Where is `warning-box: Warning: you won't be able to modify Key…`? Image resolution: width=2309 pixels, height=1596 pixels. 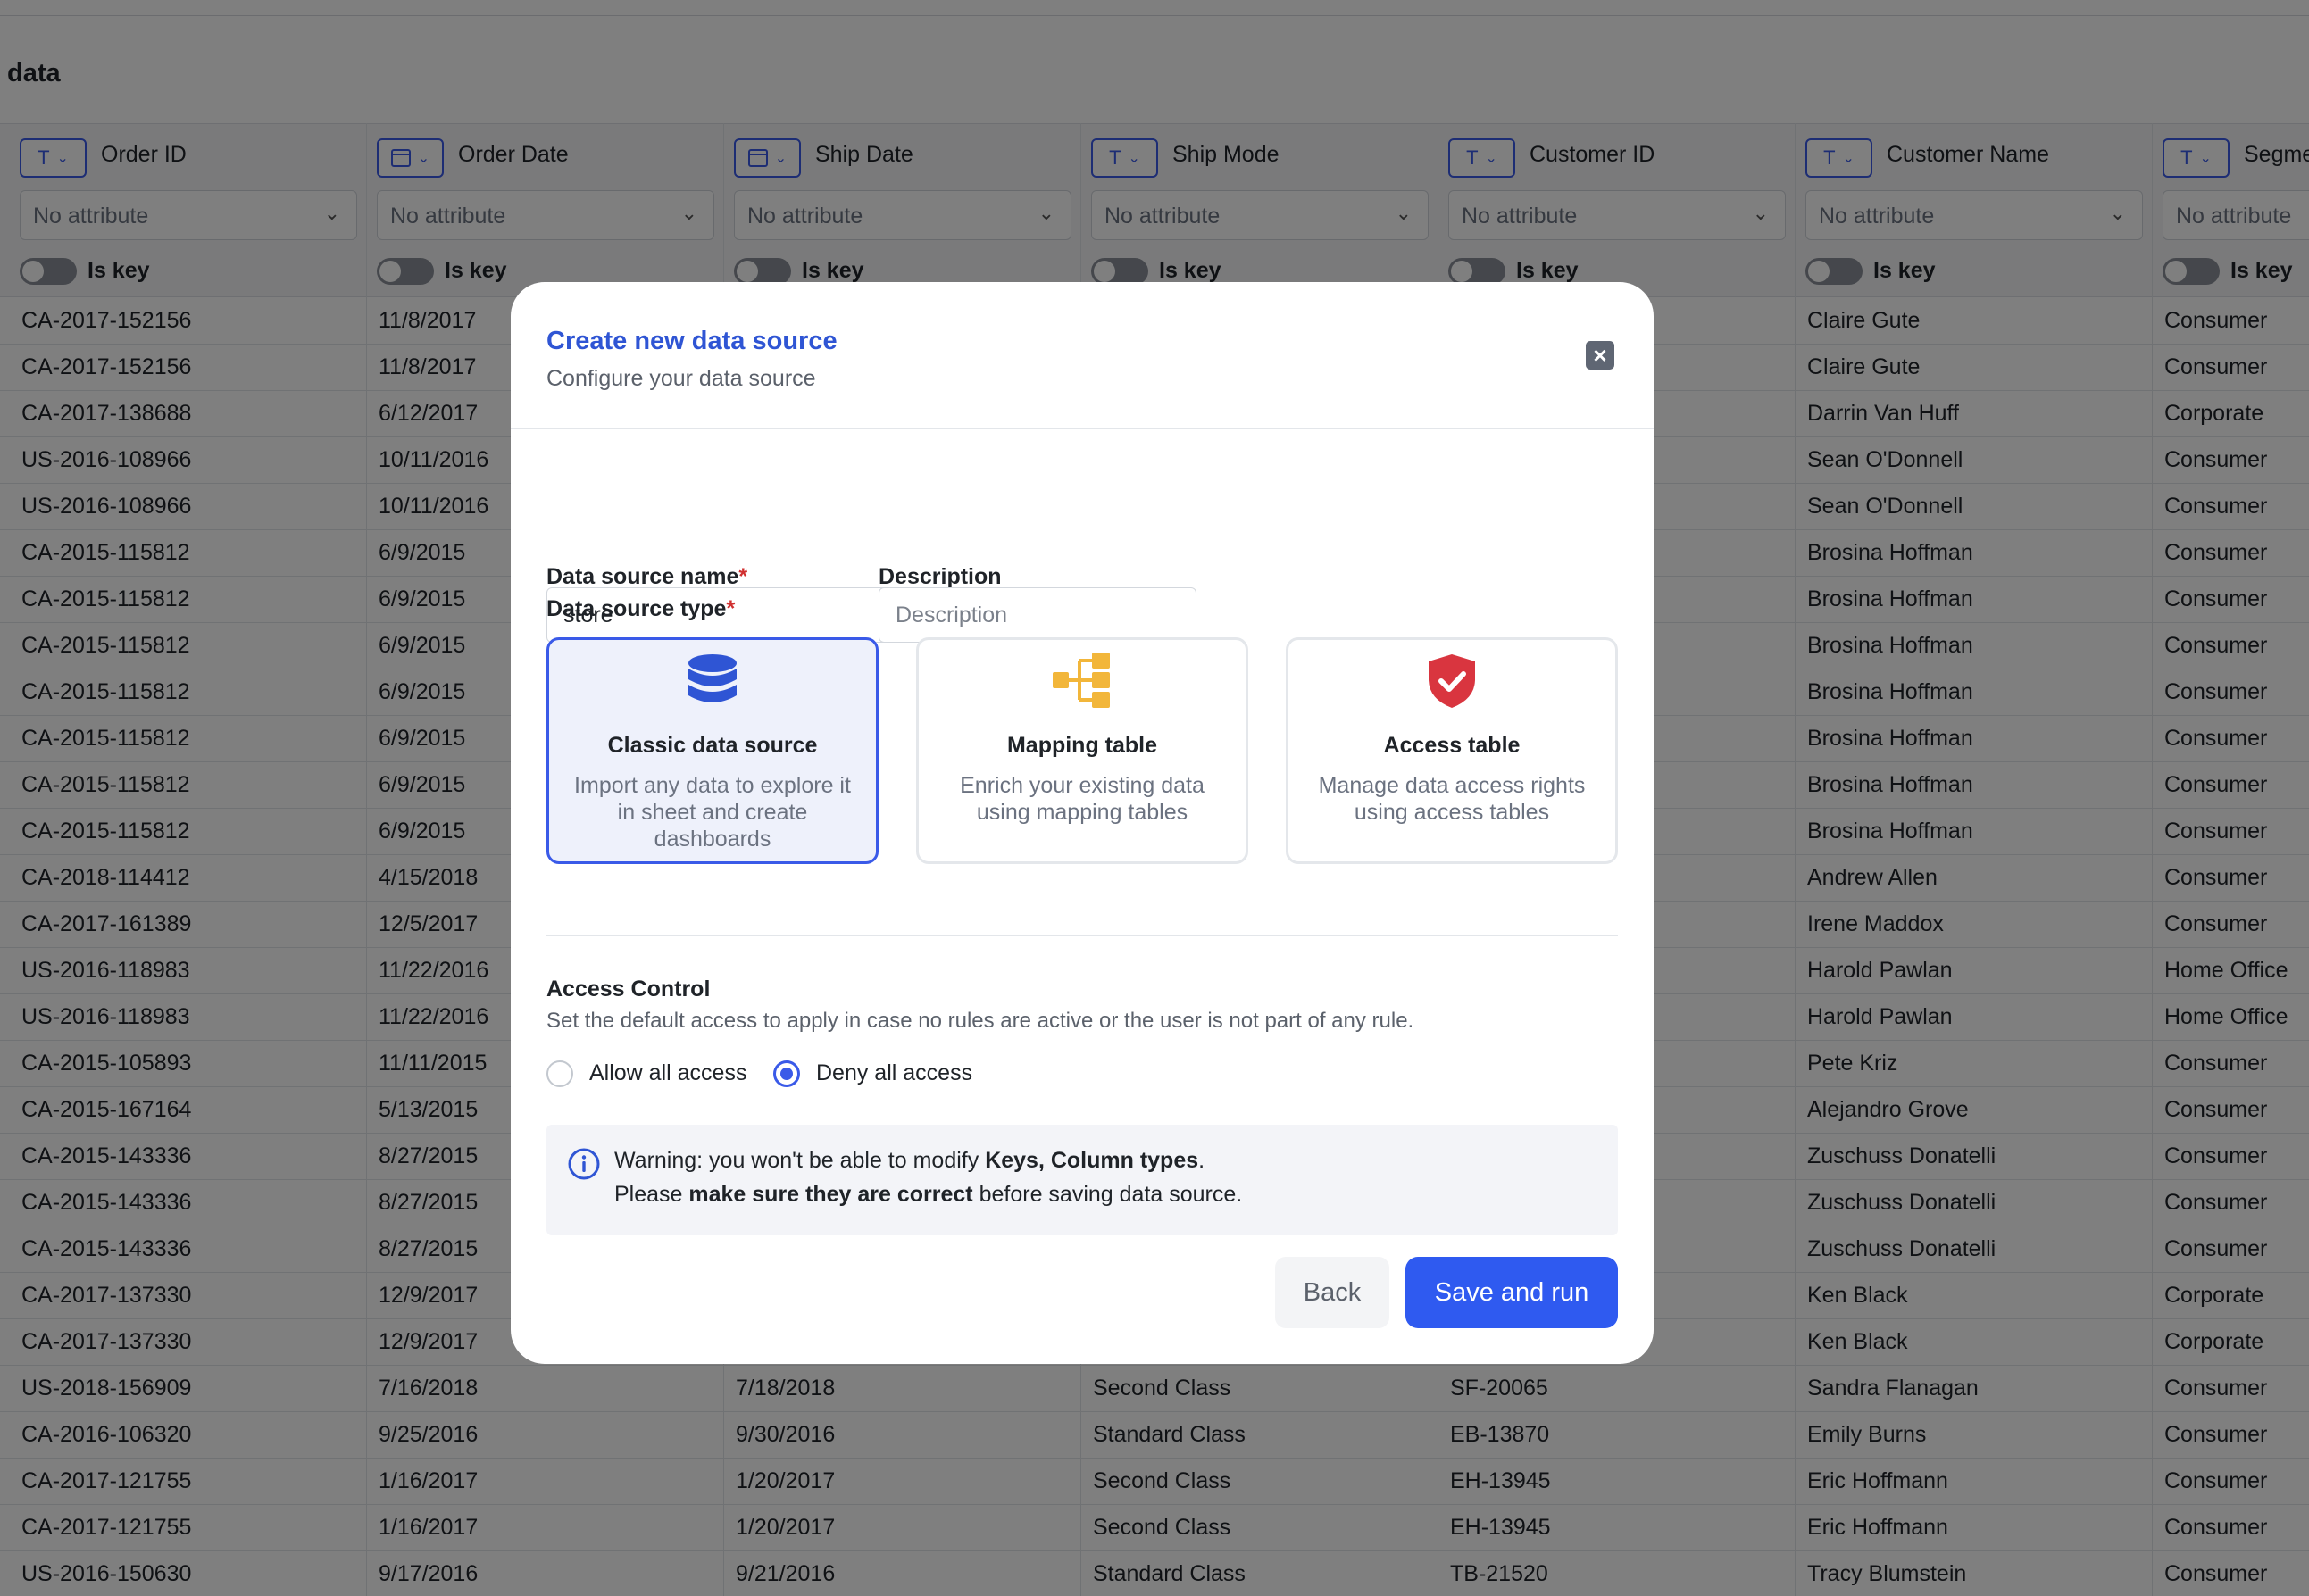 warning-box: Warning: you won't be able to modify Key… is located at coordinates (1082, 1180).